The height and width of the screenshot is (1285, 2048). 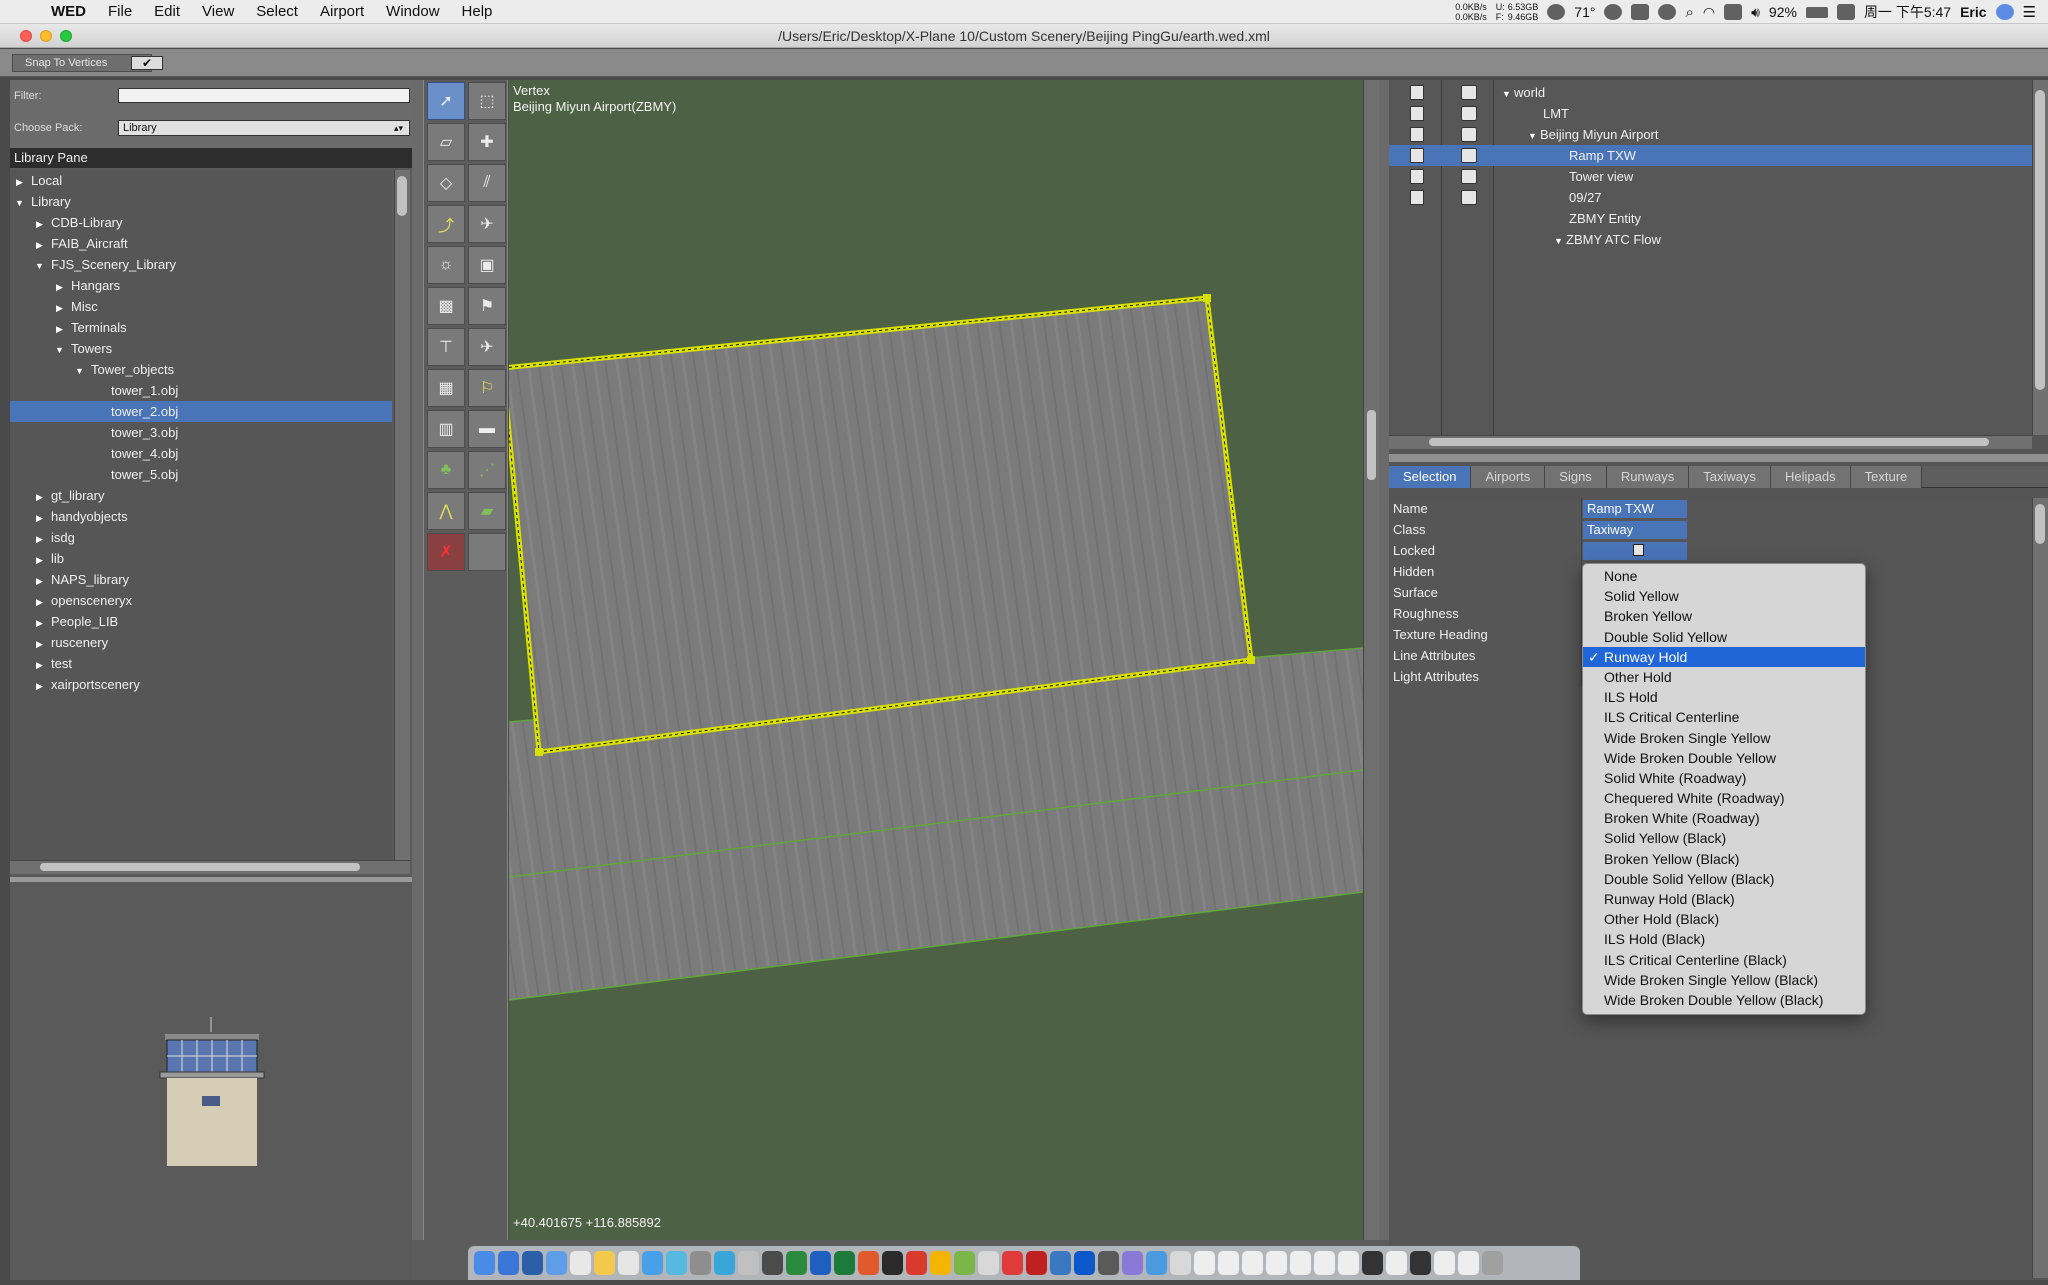 I want to click on forest-tool-button: ♣, so click(x=446, y=470).